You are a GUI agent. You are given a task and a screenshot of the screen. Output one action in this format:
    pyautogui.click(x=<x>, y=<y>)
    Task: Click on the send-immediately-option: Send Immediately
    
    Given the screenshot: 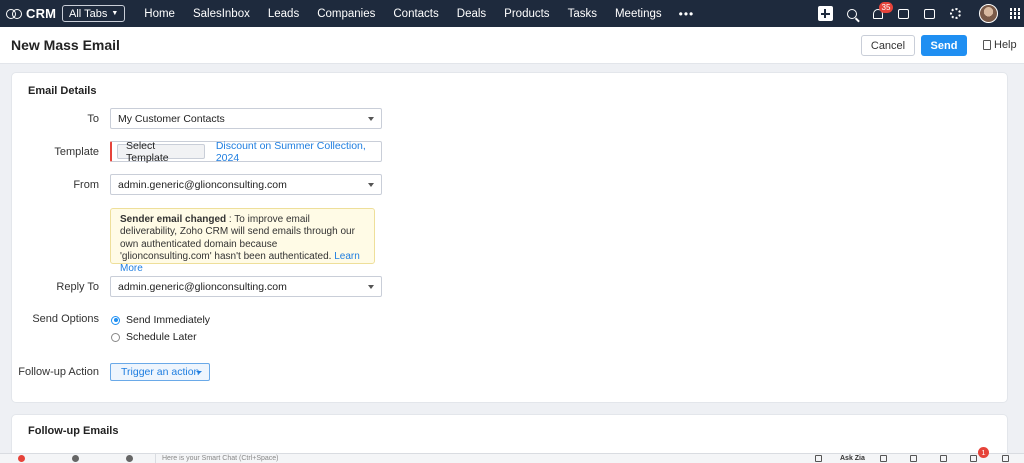 What is the action you would take?
    pyautogui.click(x=160, y=320)
    